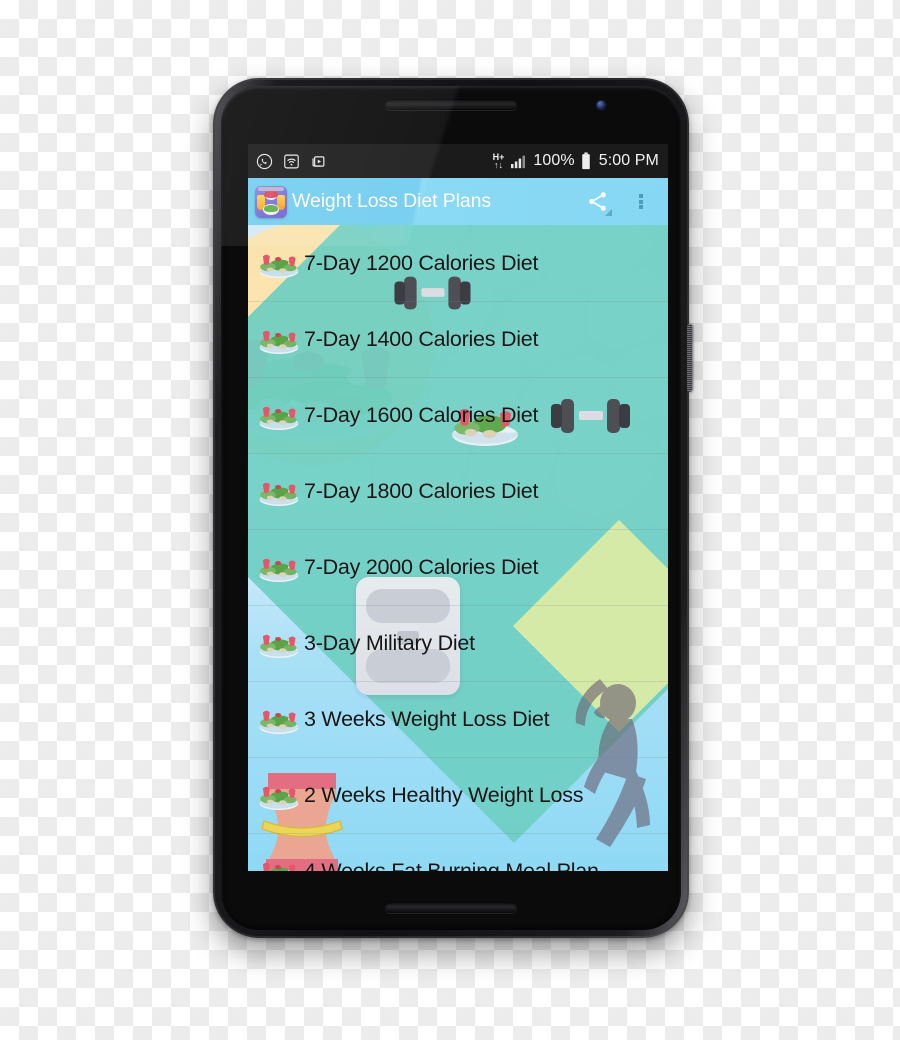 This screenshot has height=1040, width=900. Describe the element at coordinates (498, 165) in the screenshot. I see `network-activity-arrows: ↑↓` at that location.